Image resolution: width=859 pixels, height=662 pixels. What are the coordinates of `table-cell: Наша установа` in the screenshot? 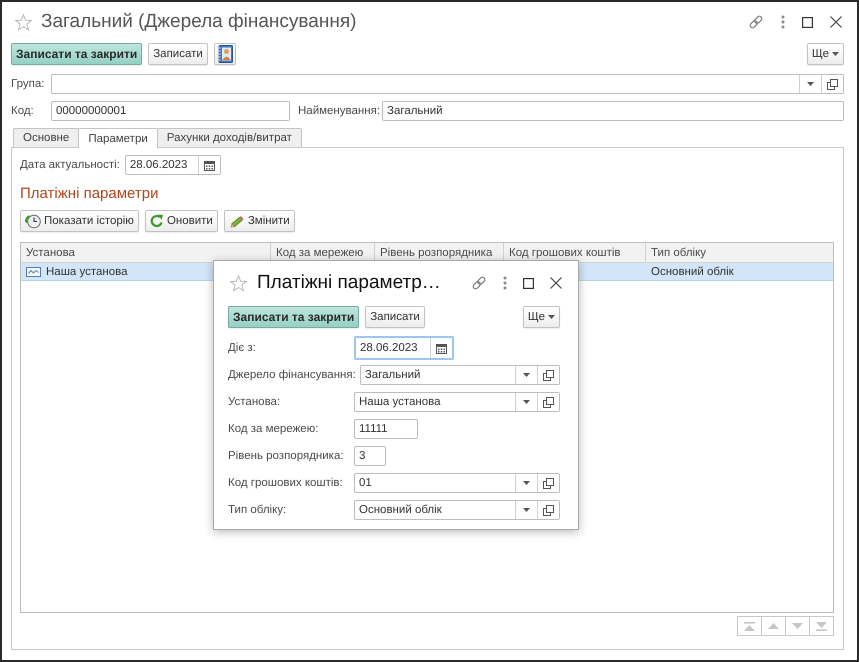 It's located at (87, 272).